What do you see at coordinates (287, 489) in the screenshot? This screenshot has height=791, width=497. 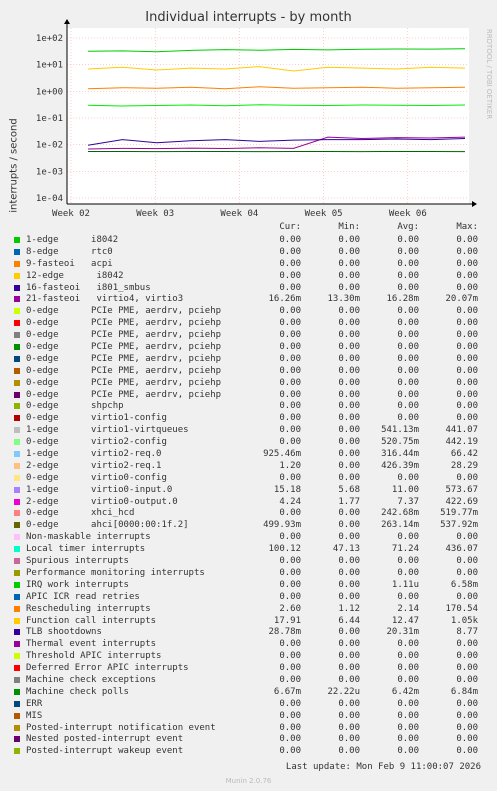 I see `legend-cur: 15.18` at bounding box center [287, 489].